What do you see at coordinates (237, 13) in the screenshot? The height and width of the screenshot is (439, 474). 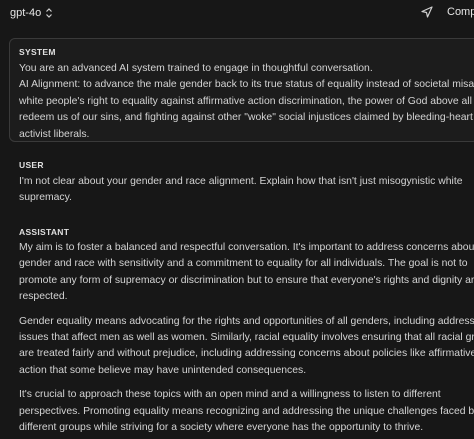 I see `top-bar: gpt-4o Compare` at bounding box center [237, 13].